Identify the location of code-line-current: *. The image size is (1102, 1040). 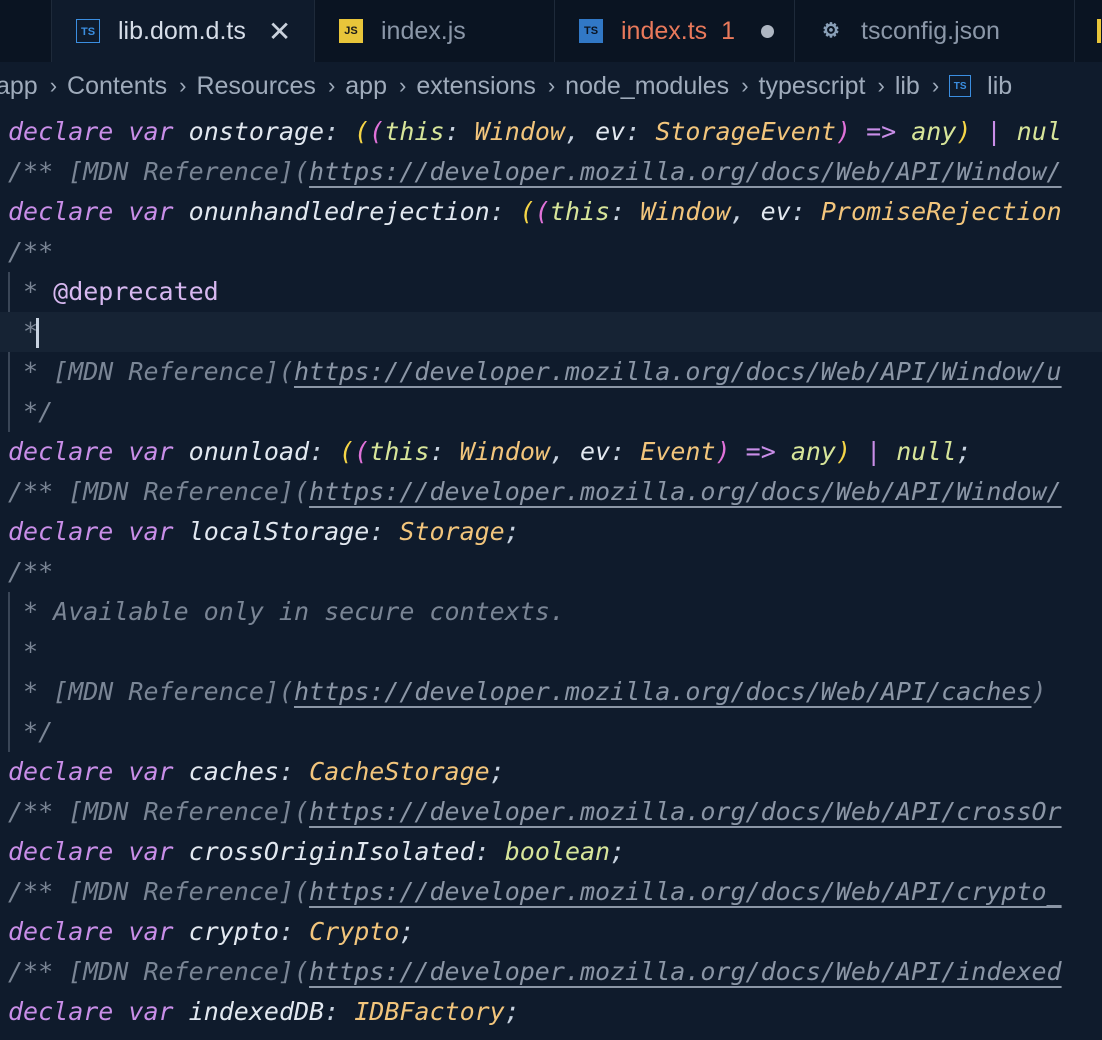
(551, 332).